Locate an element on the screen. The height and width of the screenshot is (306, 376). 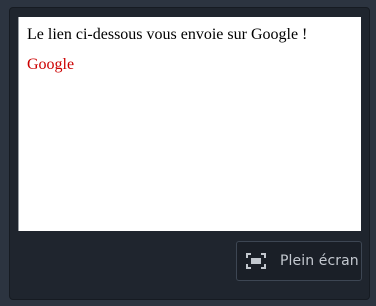
fullscreen-icon is located at coordinates (256, 261).